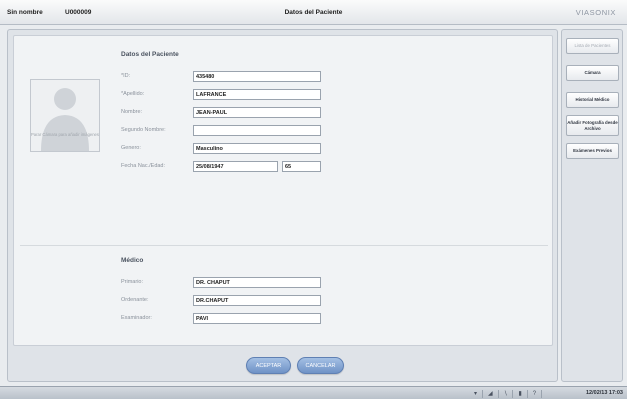  Describe the element at coordinates (475, 393) in the screenshot. I see `network-icon: ▾` at that location.